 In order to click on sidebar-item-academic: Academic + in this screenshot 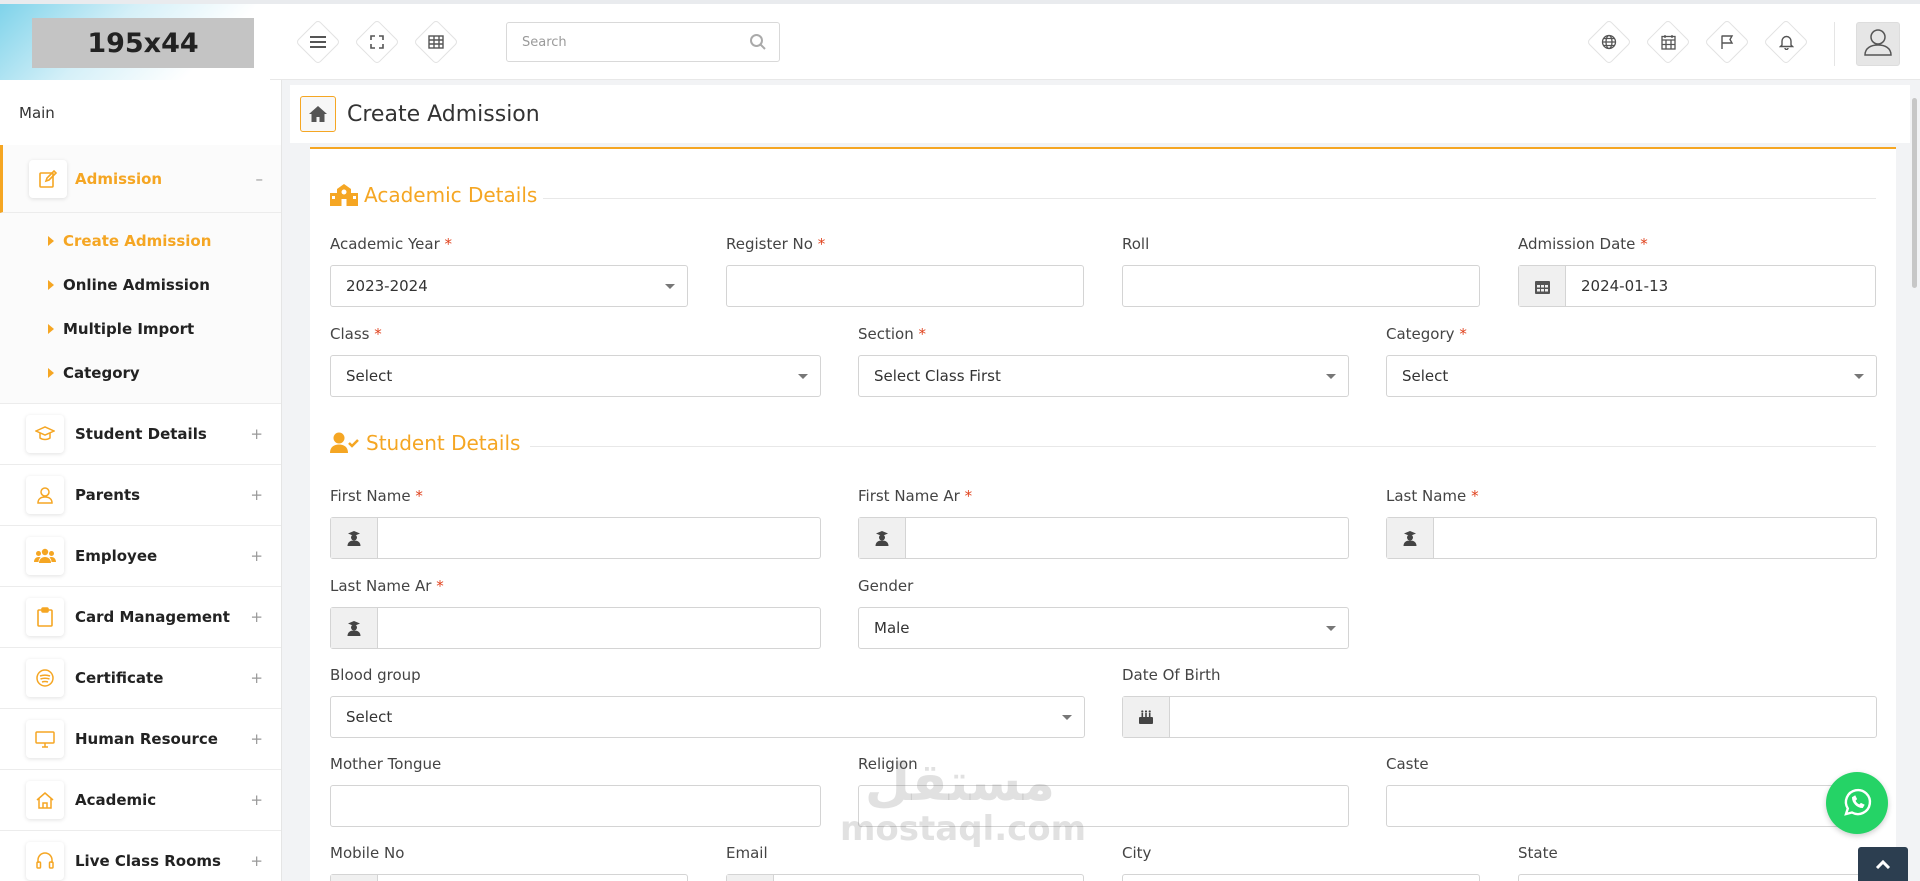, I will do `click(140, 800)`.